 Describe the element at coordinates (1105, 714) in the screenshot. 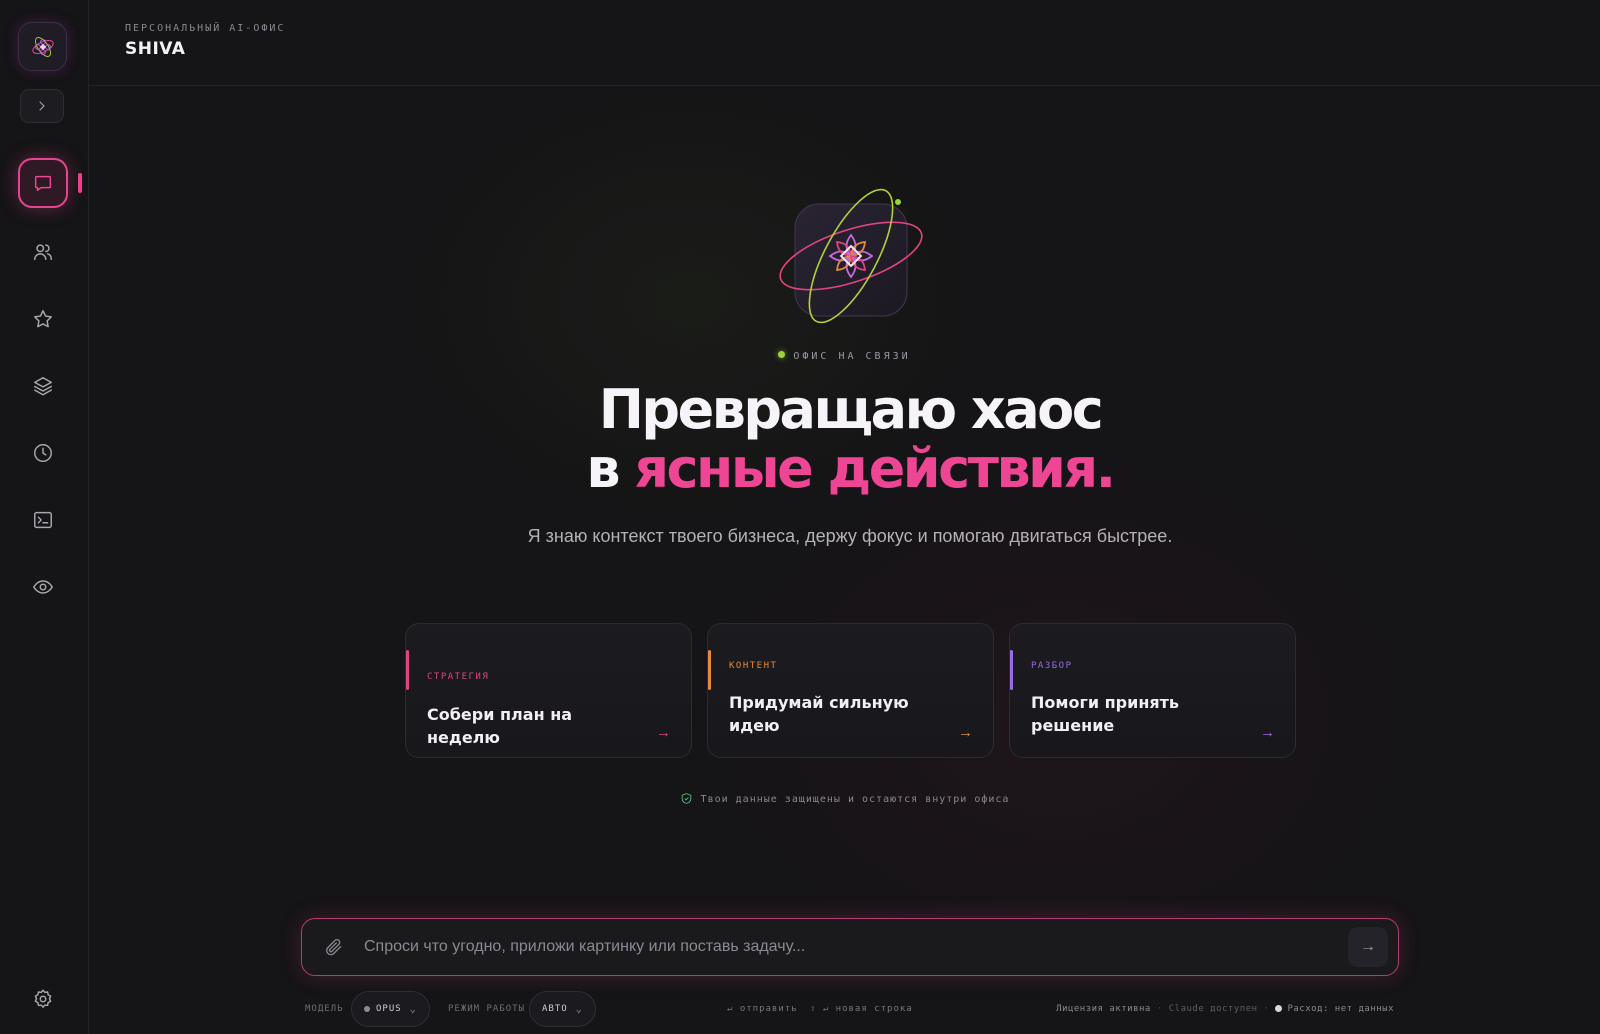

I see `card-title: Помоги принять решение` at that location.